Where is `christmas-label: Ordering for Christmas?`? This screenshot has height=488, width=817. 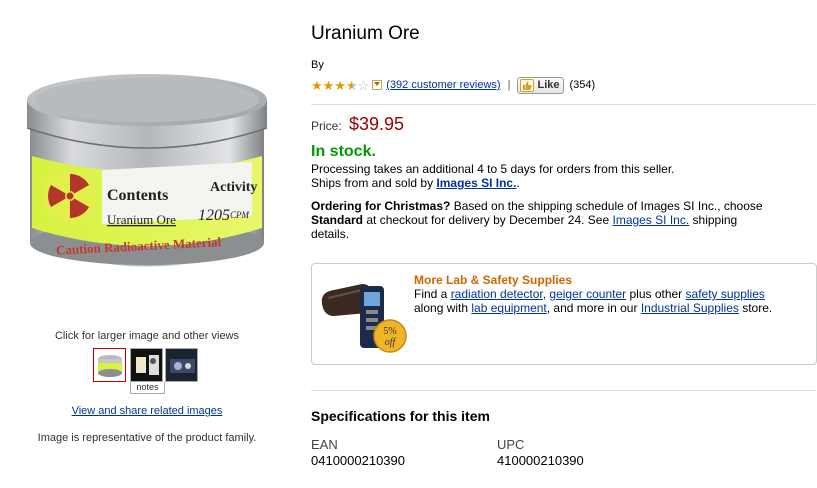 christmas-label: Ordering for Christmas? is located at coordinates (381, 206).